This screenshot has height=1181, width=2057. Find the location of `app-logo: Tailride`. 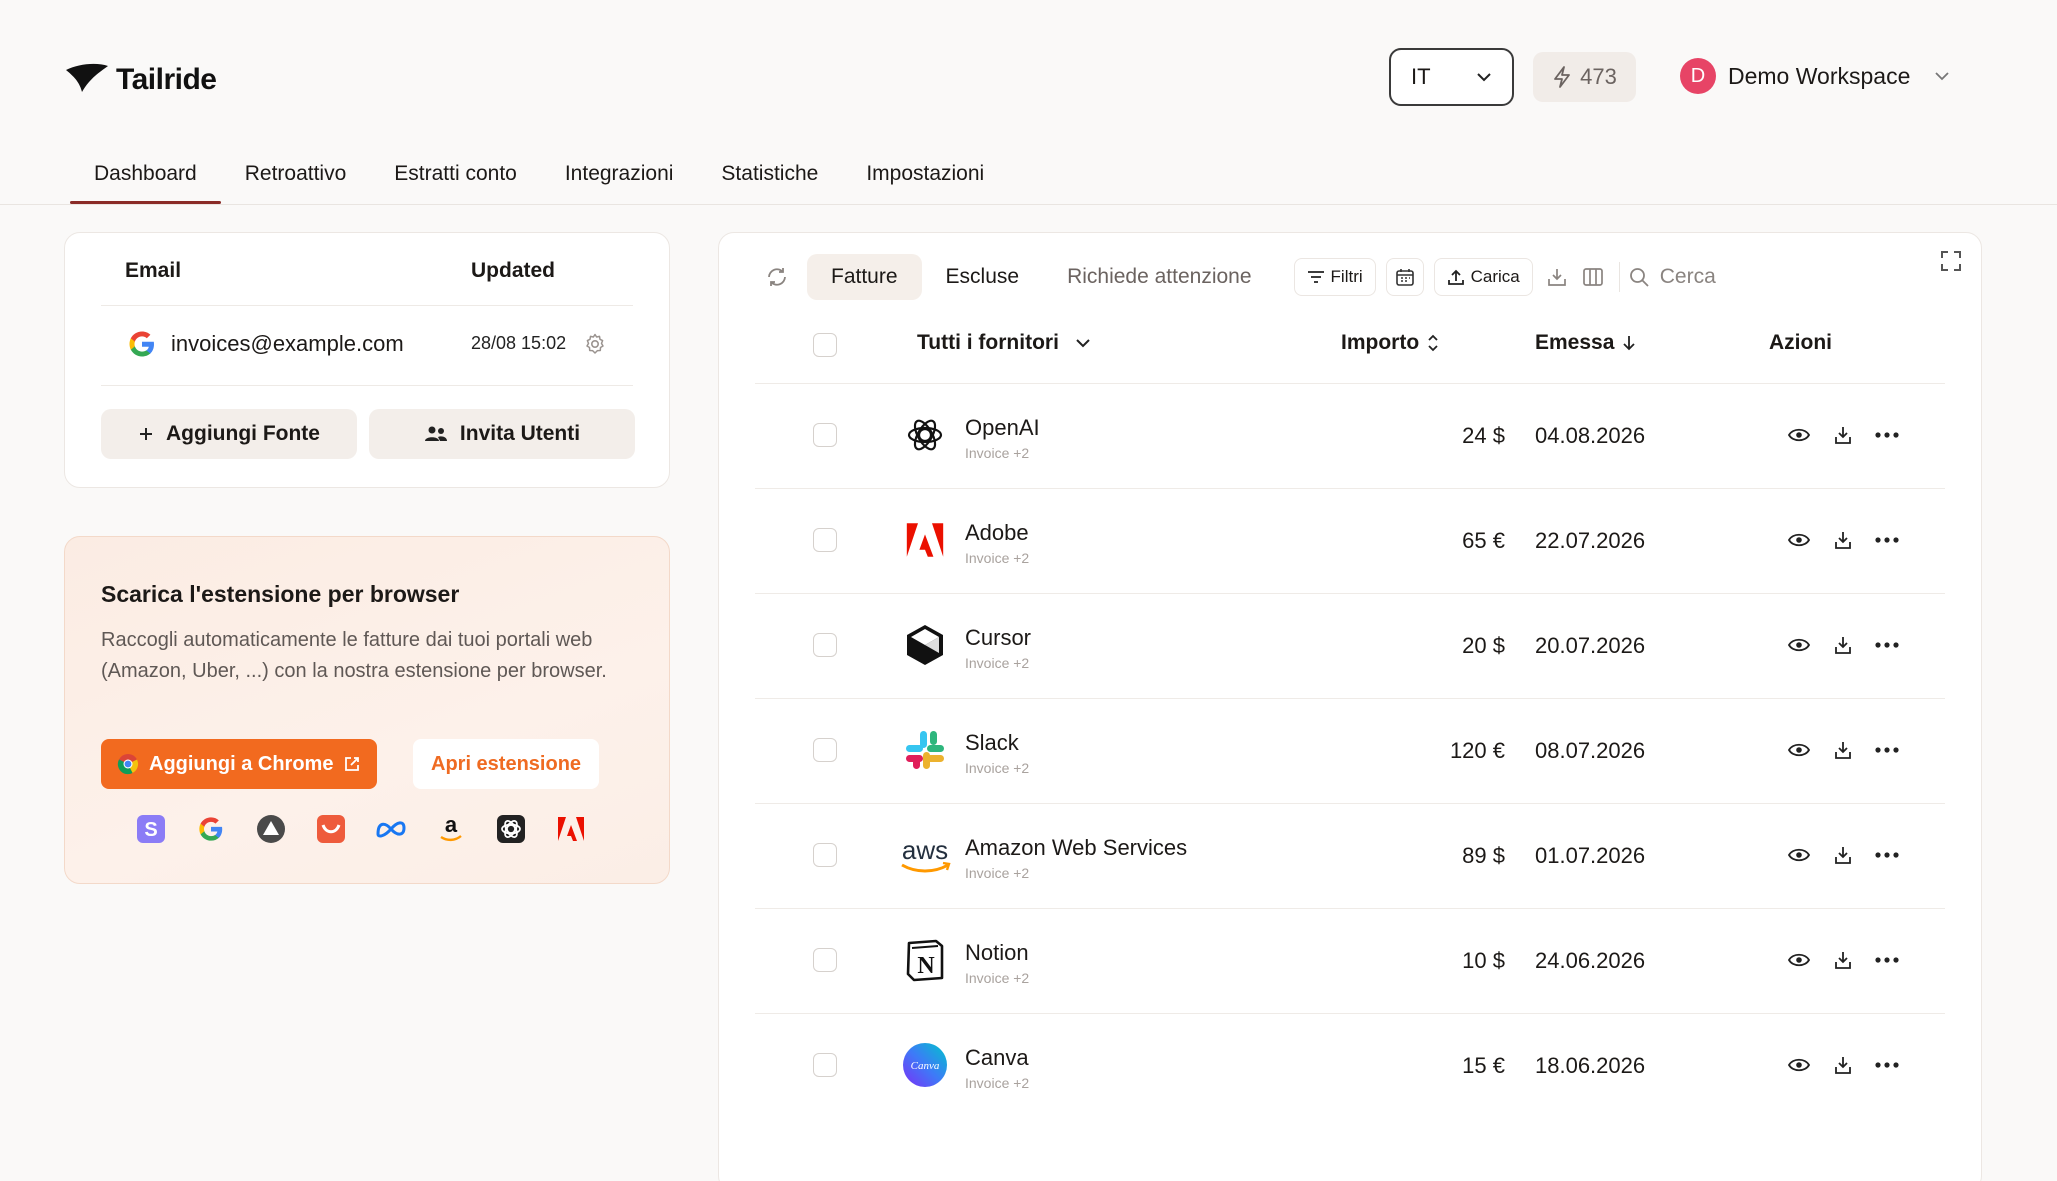

app-logo: Tailride is located at coordinates (140, 80).